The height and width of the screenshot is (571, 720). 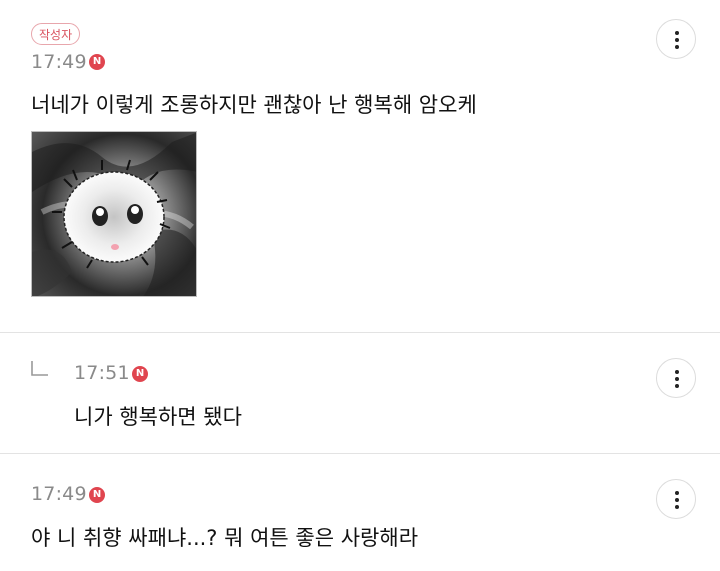 I want to click on comment-text: 너네가 이렇게 조롱하지만 괜찮아 난 행복해 암오케, so click(x=254, y=105).